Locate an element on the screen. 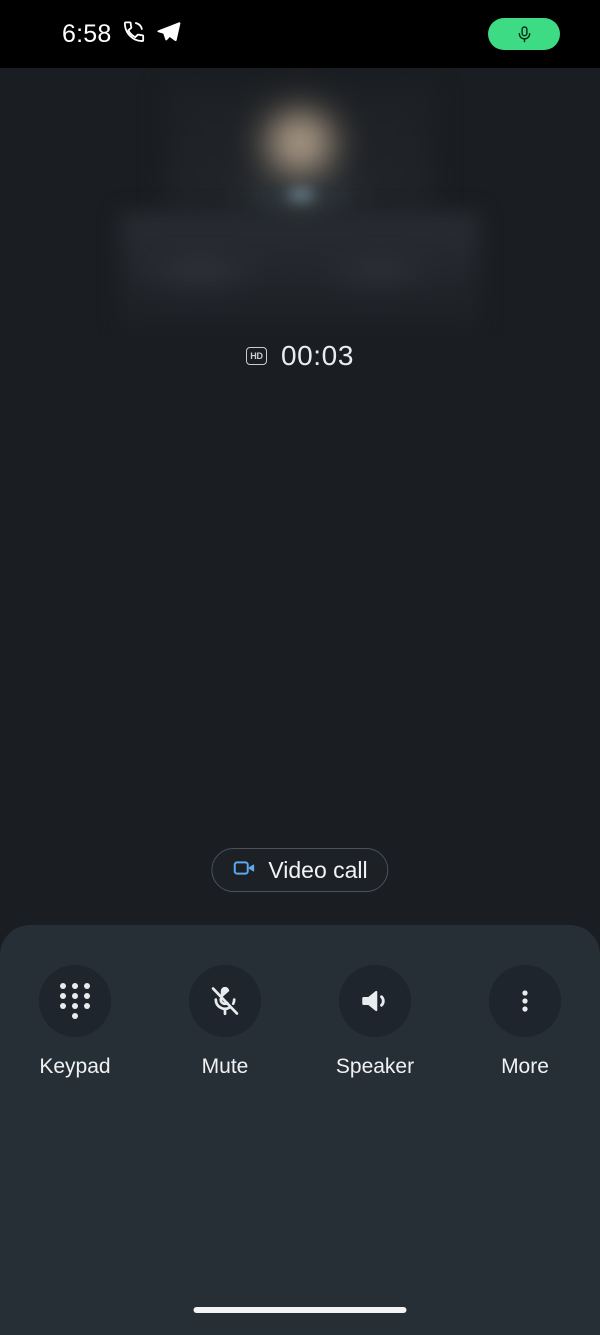 Image resolution: width=600 pixels, height=1335 pixels. call-status-row: HD 00:03 is located at coordinates (300, 356).